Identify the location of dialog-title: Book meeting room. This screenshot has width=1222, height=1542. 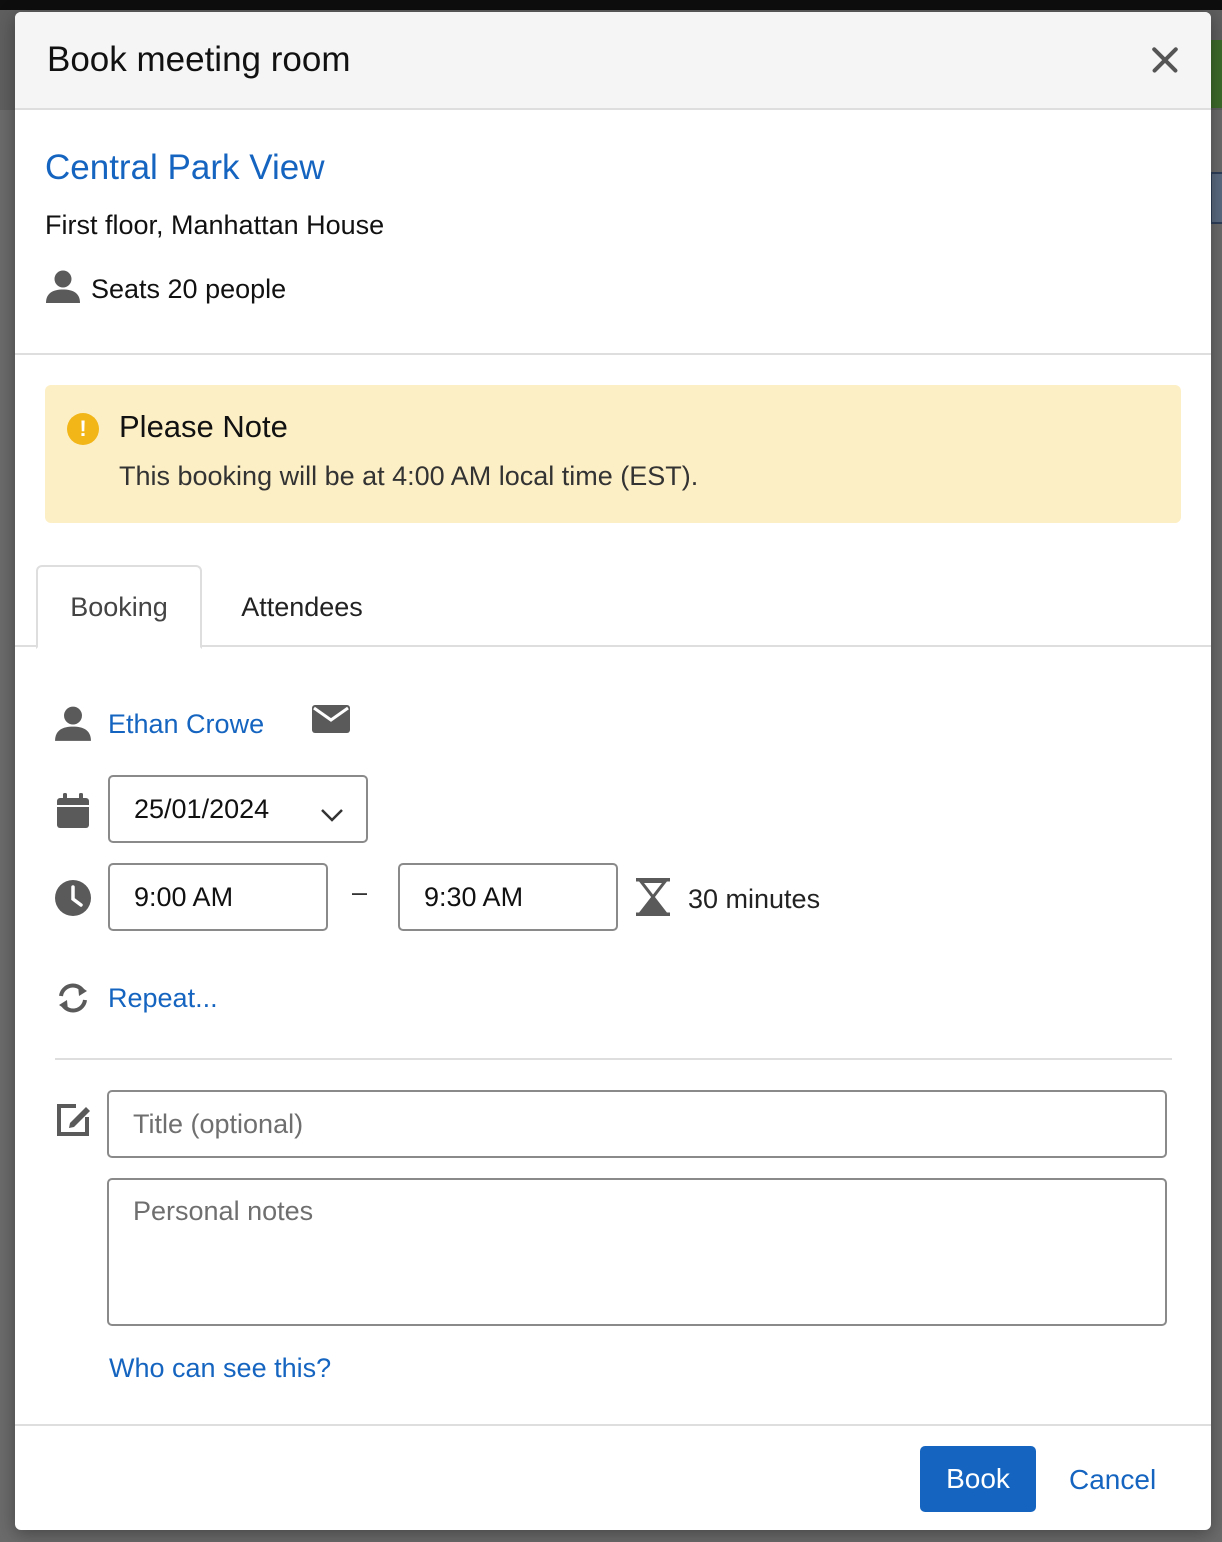
(199, 59).